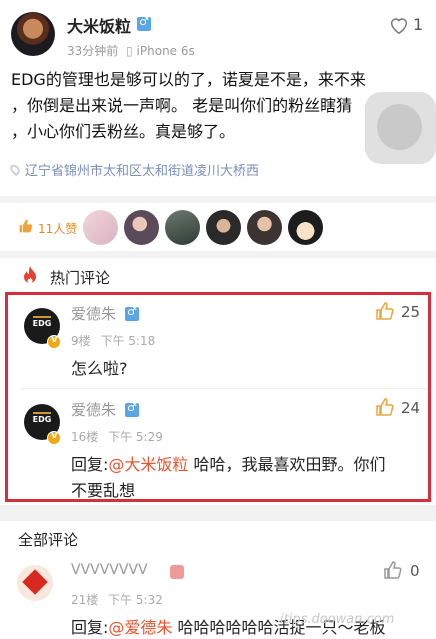 The width and height of the screenshot is (436, 639). I want to click on comment-divider, so click(224, 388).